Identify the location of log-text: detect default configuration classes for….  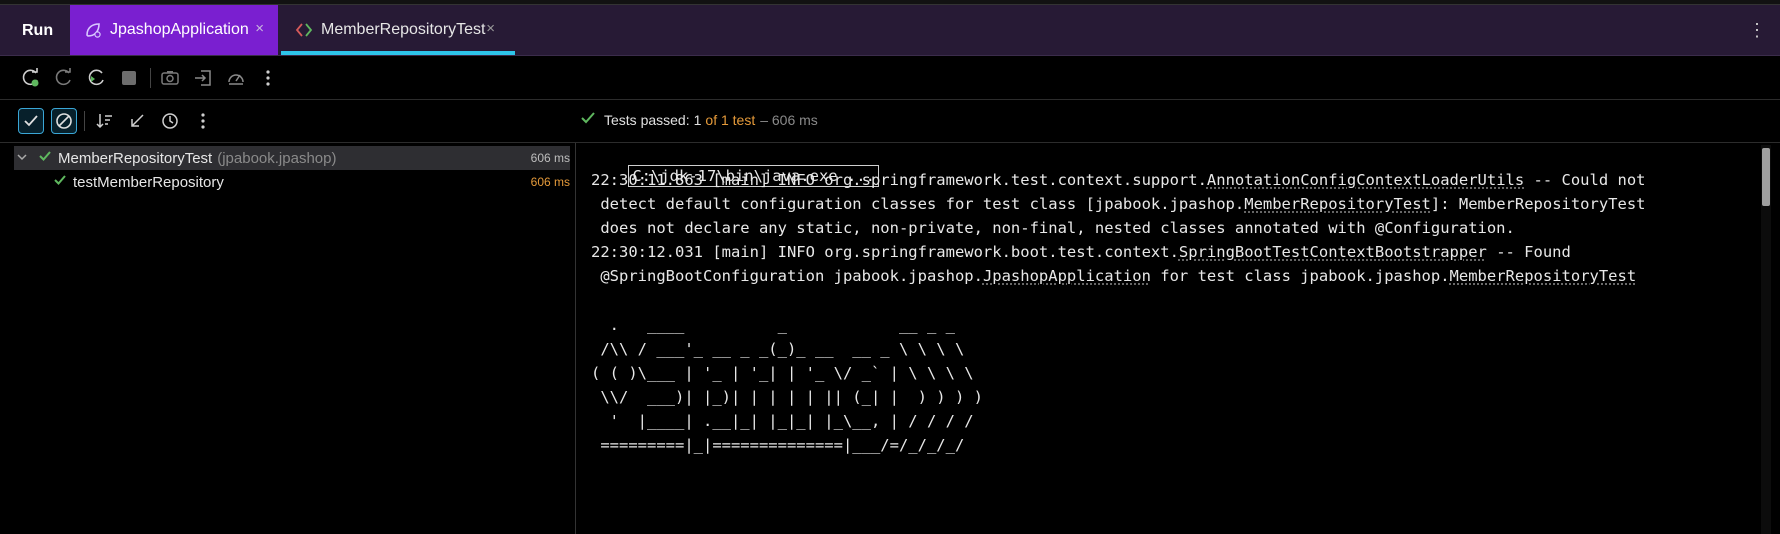
(918, 204).